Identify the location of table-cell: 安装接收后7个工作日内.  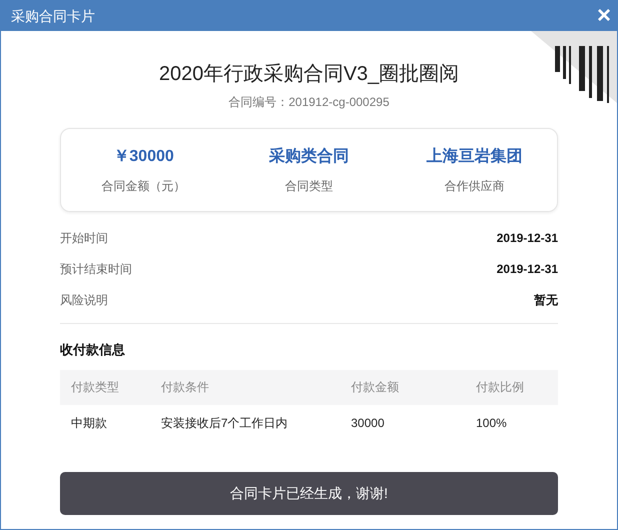
(245, 422).